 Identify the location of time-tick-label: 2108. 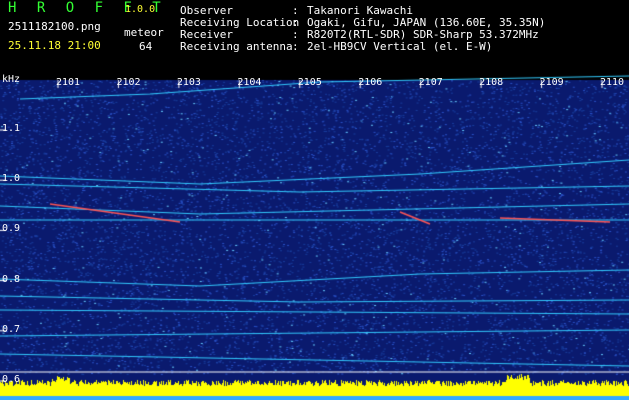
(491, 82).